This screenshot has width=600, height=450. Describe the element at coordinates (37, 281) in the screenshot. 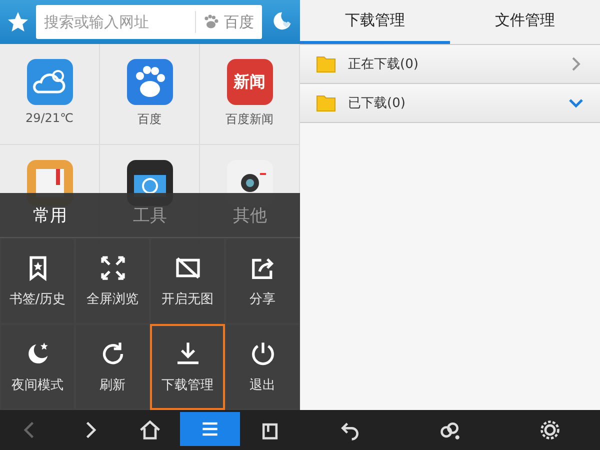

I see `menu-item: 书签/历史` at that location.